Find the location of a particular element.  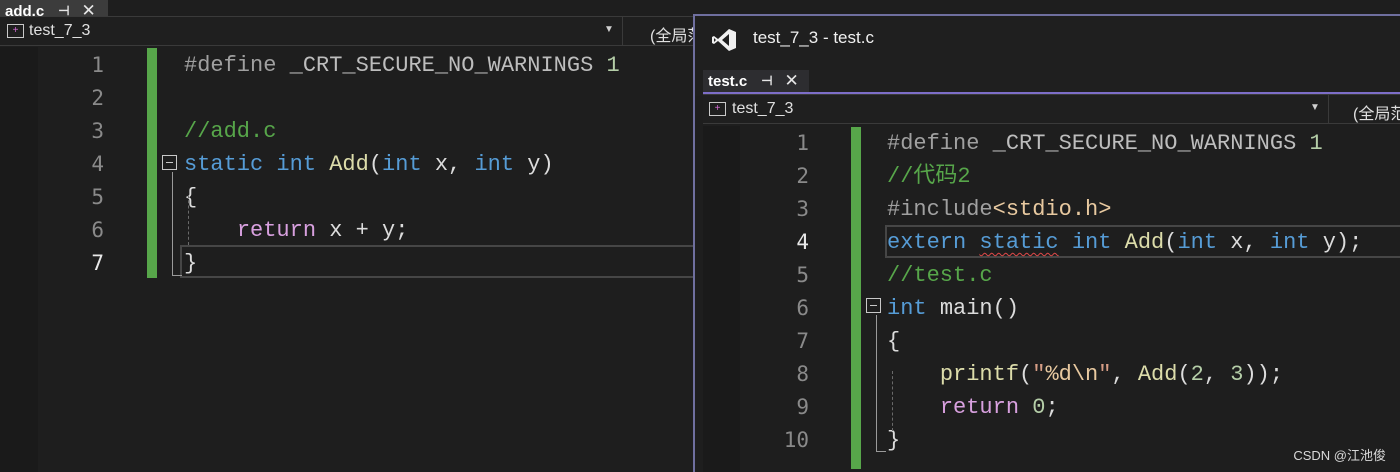

watermark: CSDN @江池俊 is located at coordinates (1339, 455).